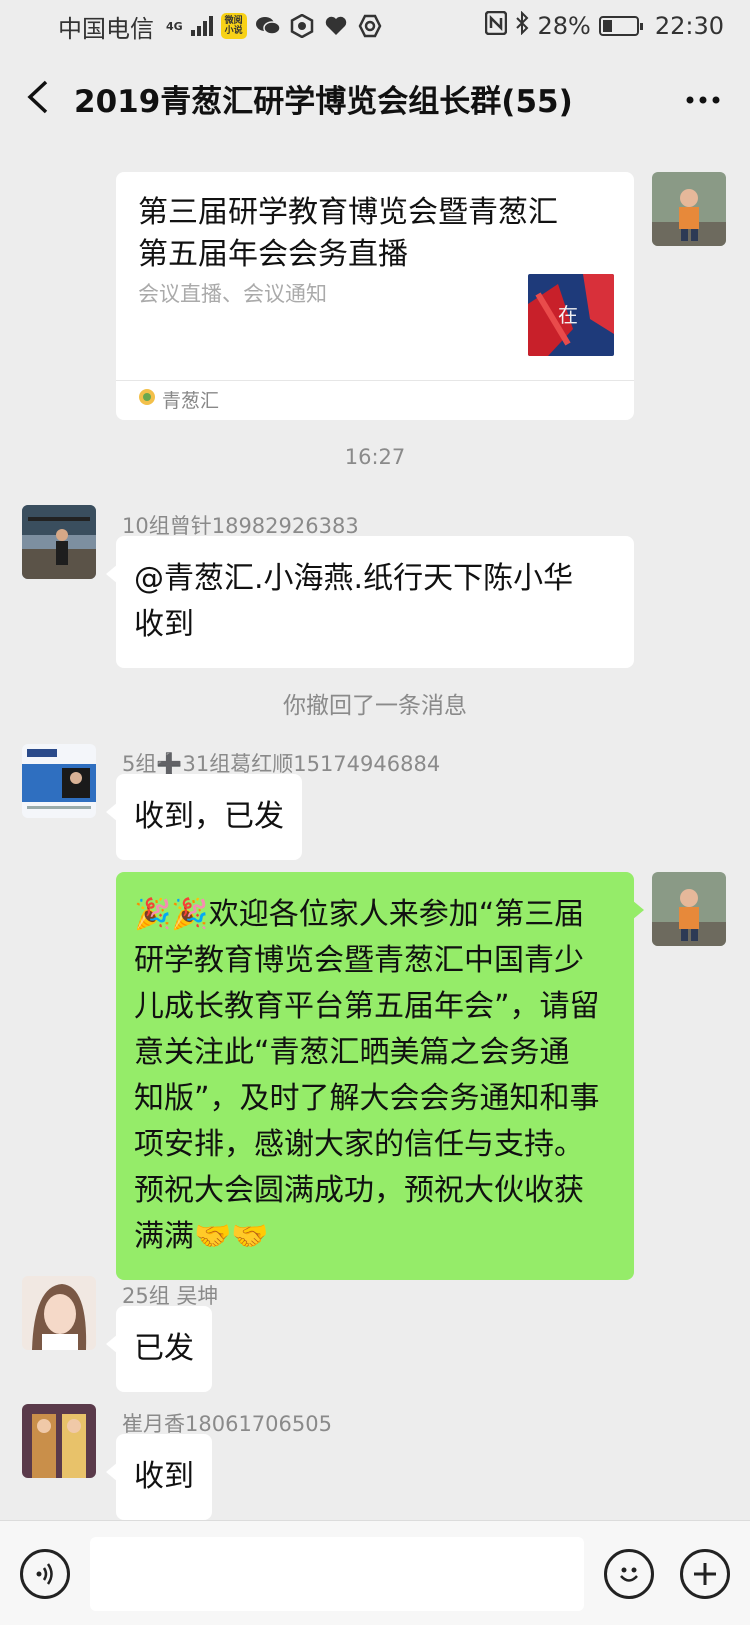 This screenshot has height=1625, width=750. What do you see at coordinates (174, 26) in the screenshot?
I see `network-type: 4G` at bounding box center [174, 26].